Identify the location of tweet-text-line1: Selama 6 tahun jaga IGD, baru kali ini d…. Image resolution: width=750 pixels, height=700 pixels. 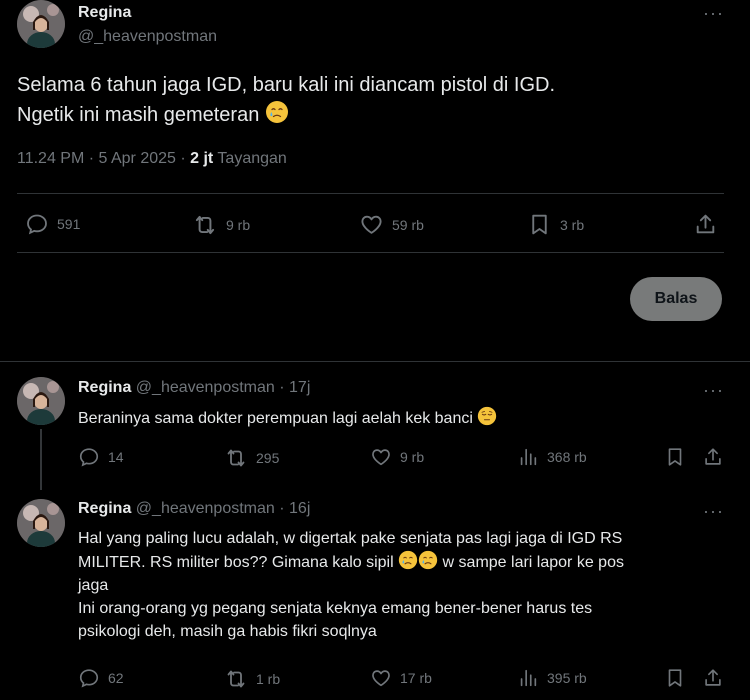
(286, 85).